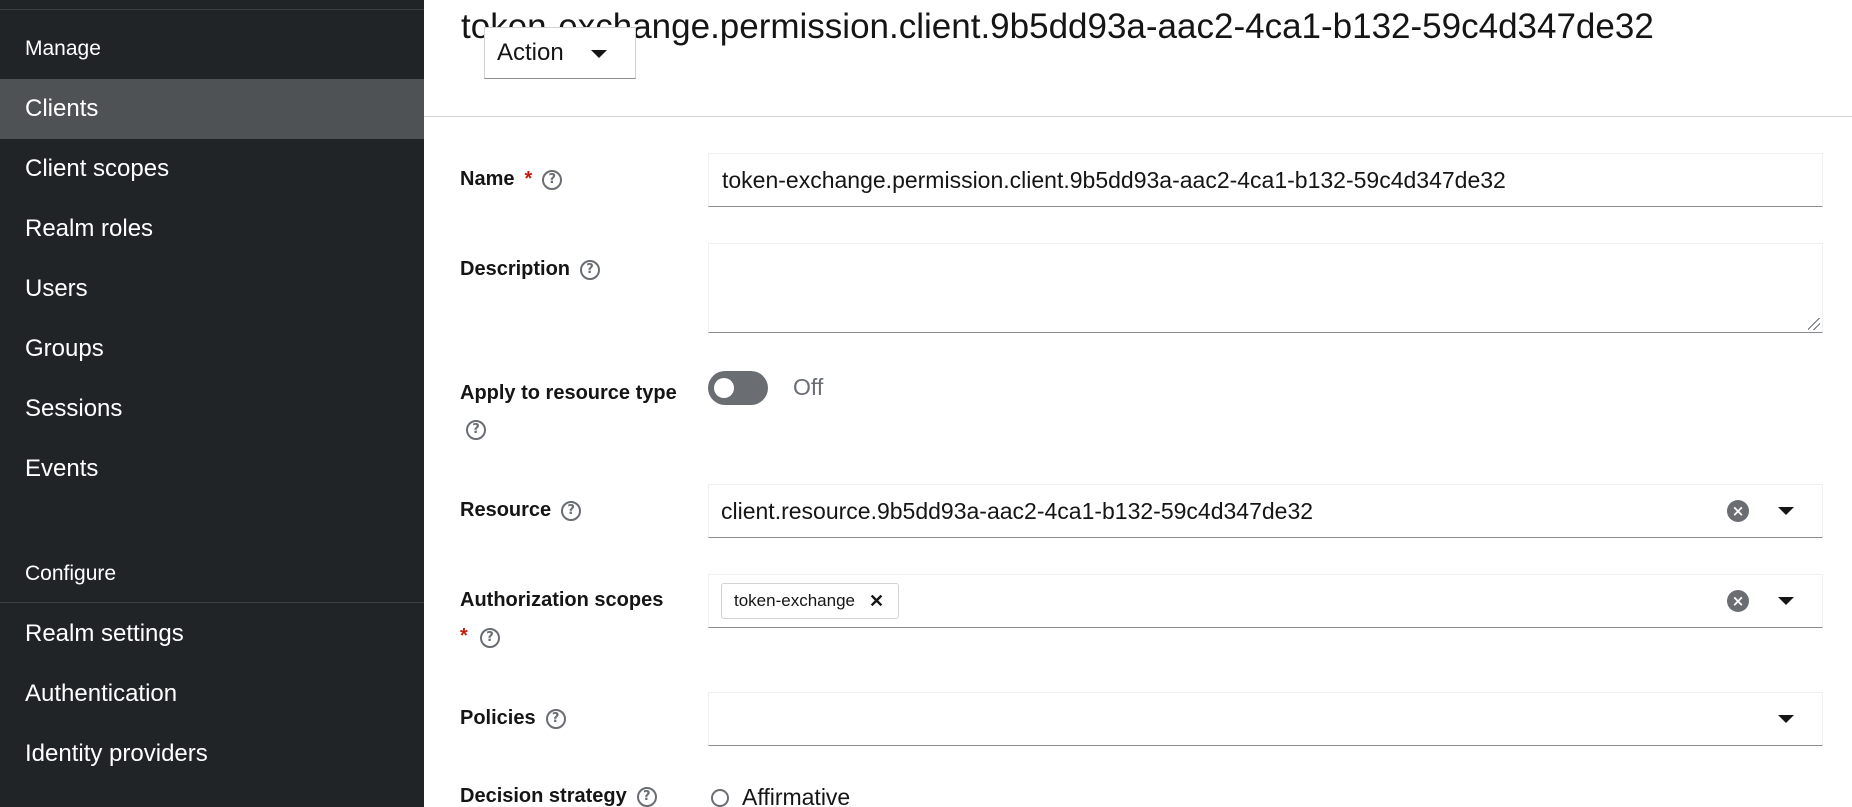 This screenshot has width=1852, height=807. Describe the element at coordinates (794, 600) in the screenshot. I see `scope-chip-label: token-exchange` at that location.